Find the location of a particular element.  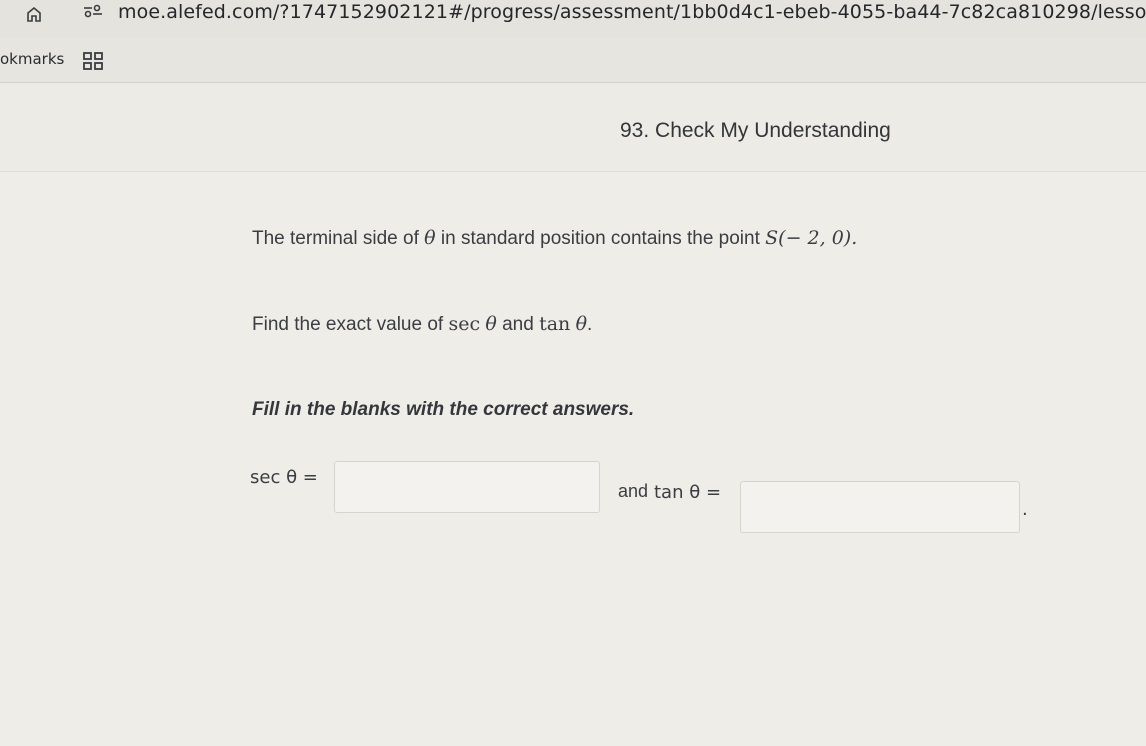

answer-row: sec θ = and tan θ = . is located at coordinates (650, 497).